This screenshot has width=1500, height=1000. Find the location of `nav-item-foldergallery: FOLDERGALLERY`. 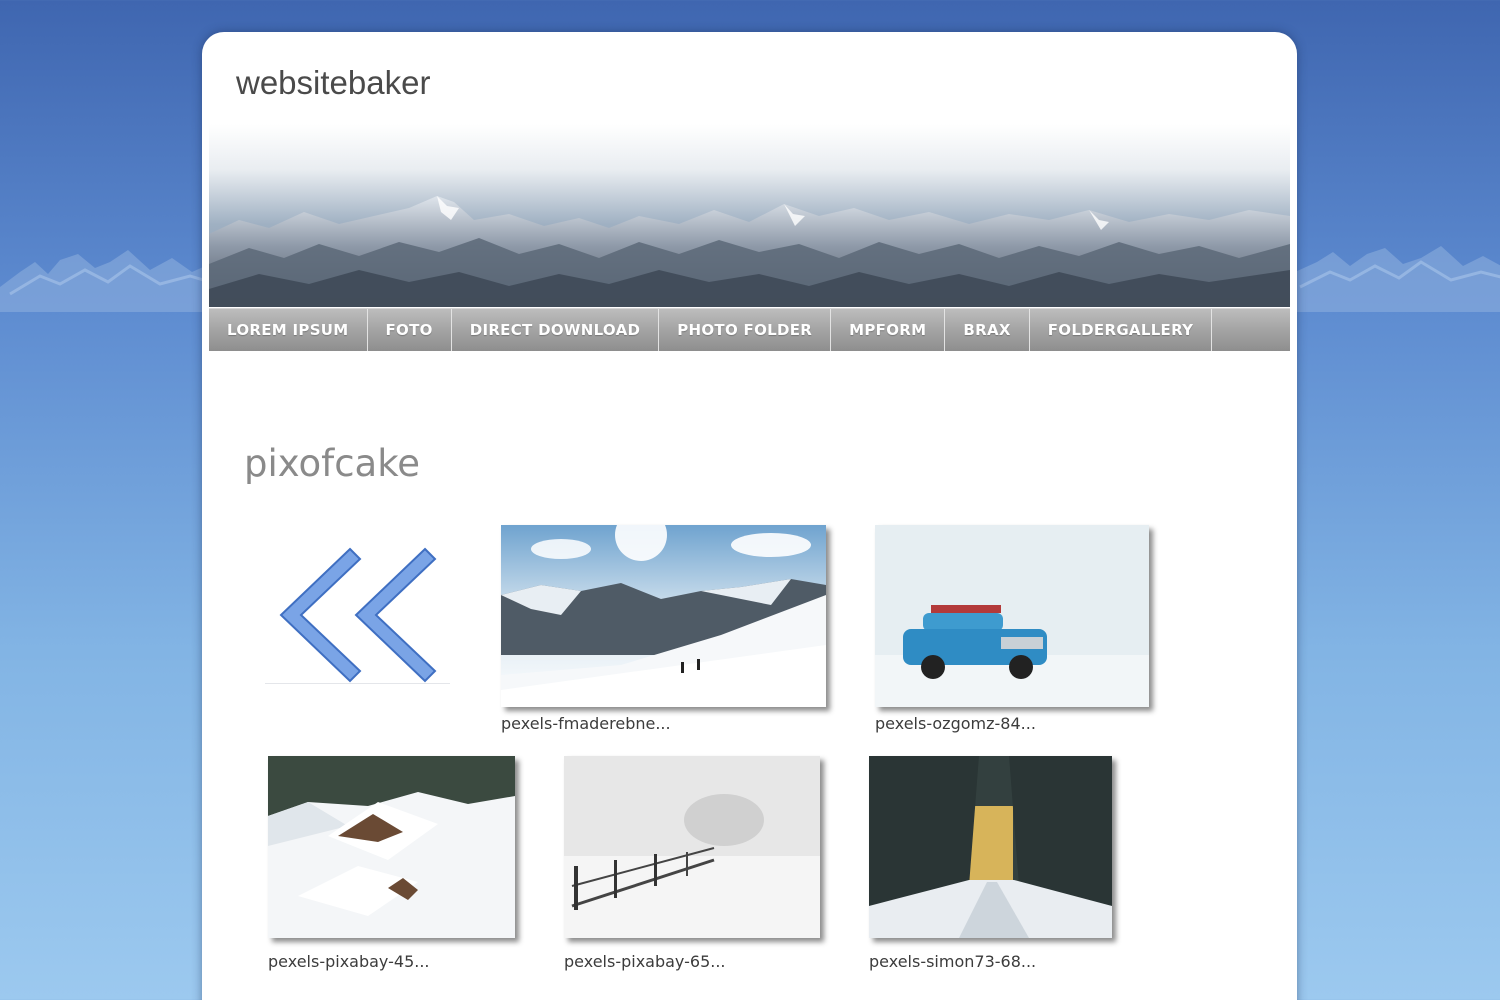

nav-item-foldergallery: FOLDERGALLERY is located at coordinates (1121, 330).